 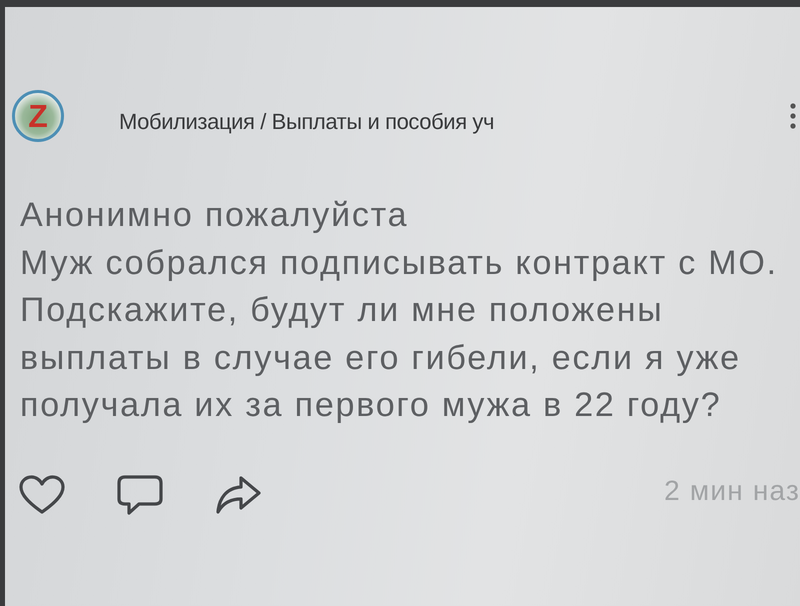 I want to click on share-icon, so click(x=238, y=494).